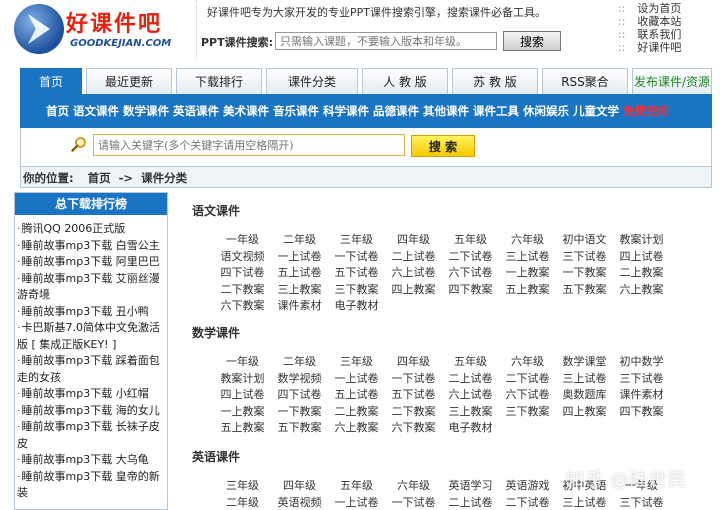 This screenshot has height=510, width=720. What do you see at coordinates (668, 21) in the screenshot?
I see `quick-link: :: 收藏本站` at bounding box center [668, 21].